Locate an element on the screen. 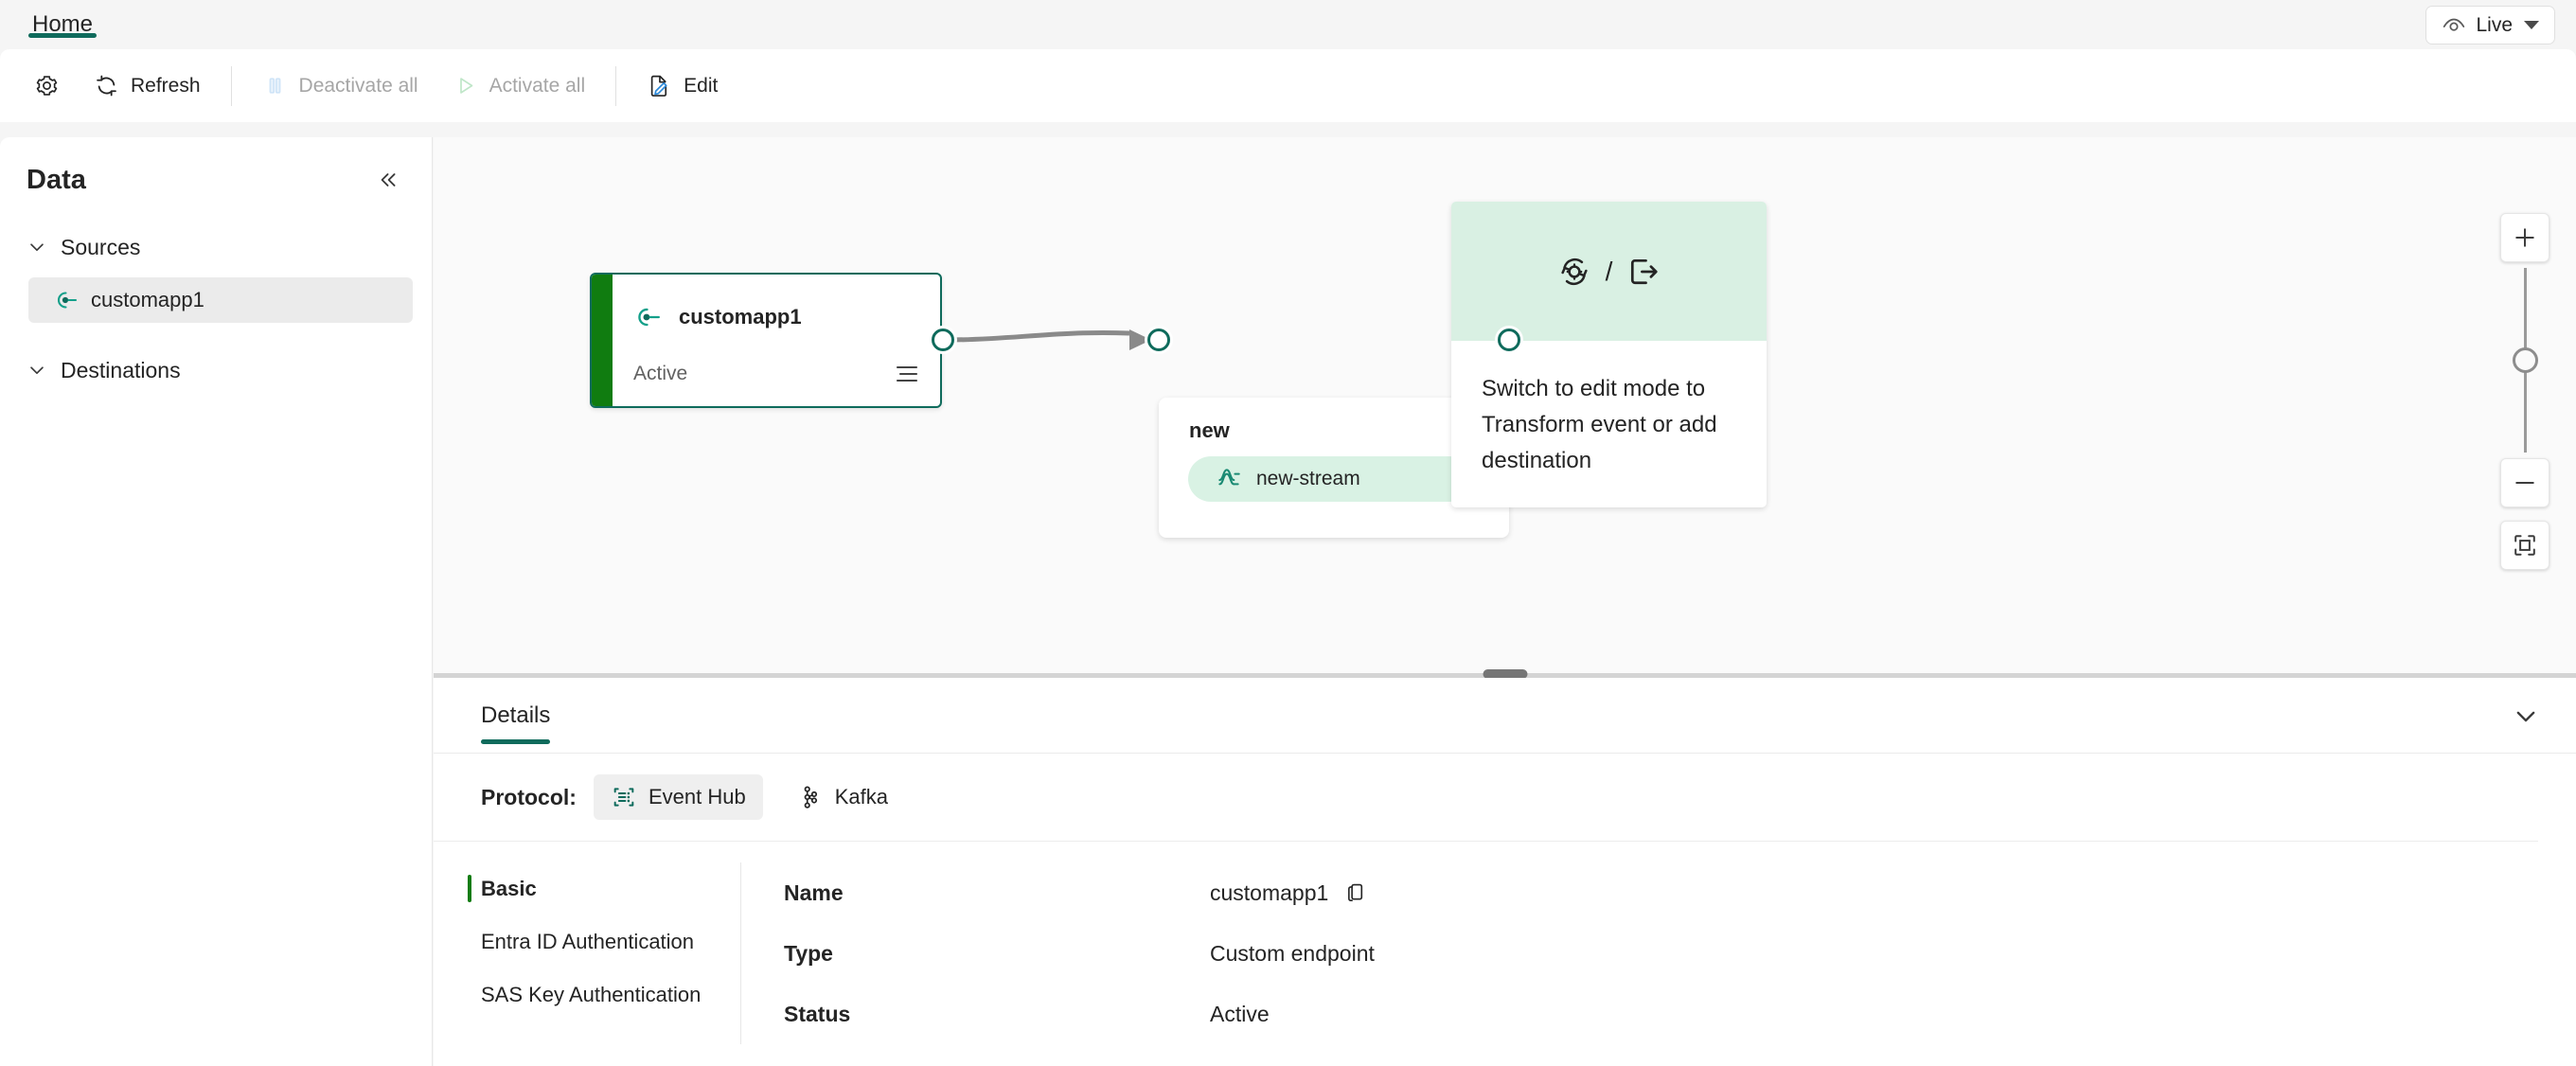 Image resolution: width=2576 pixels, height=1066 pixels. sidebar-header: Data is located at coordinates (216, 168).